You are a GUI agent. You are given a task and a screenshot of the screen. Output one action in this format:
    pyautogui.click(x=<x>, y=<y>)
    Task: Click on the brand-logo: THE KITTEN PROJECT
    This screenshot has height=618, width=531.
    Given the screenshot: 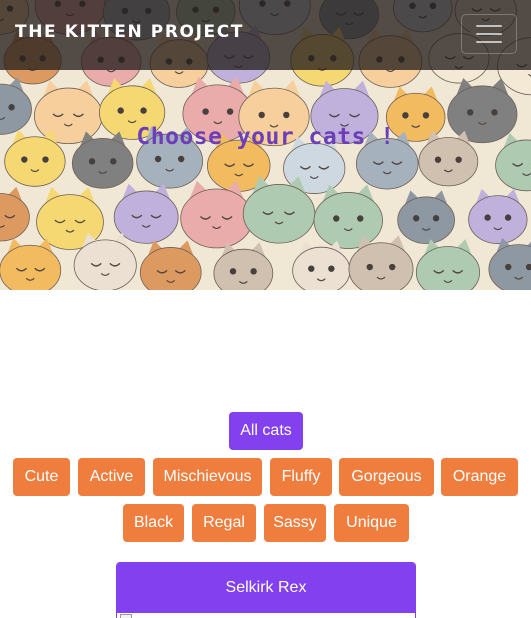 What is the action you would take?
    pyautogui.click(x=129, y=32)
    